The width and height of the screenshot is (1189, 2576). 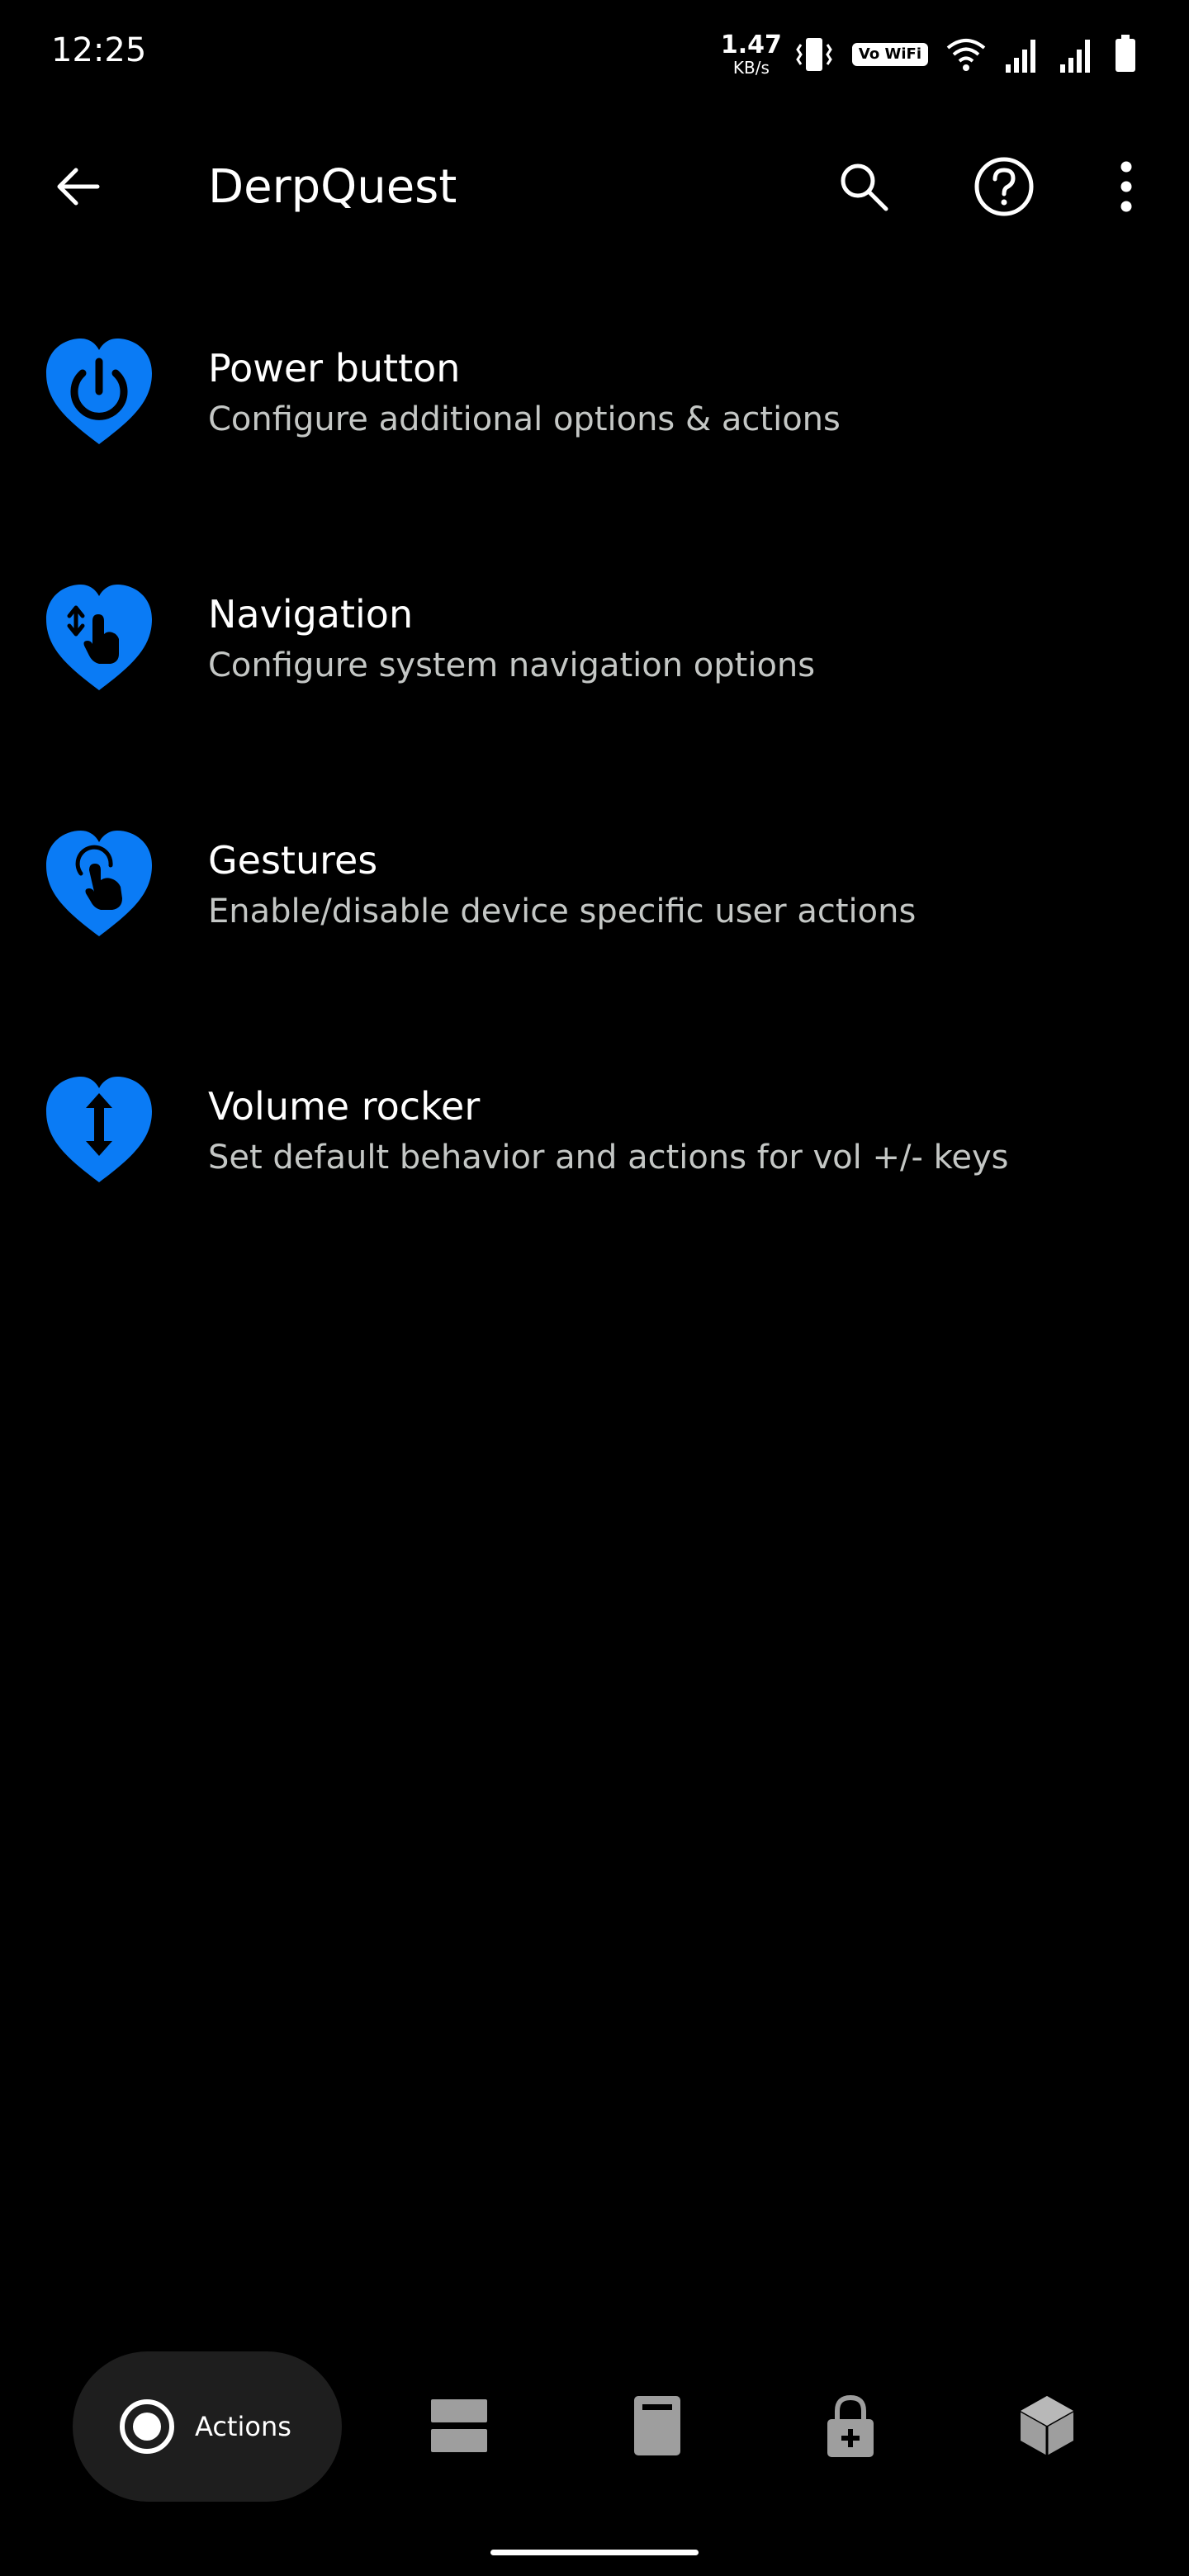 What do you see at coordinates (889, 54) in the screenshot?
I see `volte-wifi-icon: Vo WiFi` at bounding box center [889, 54].